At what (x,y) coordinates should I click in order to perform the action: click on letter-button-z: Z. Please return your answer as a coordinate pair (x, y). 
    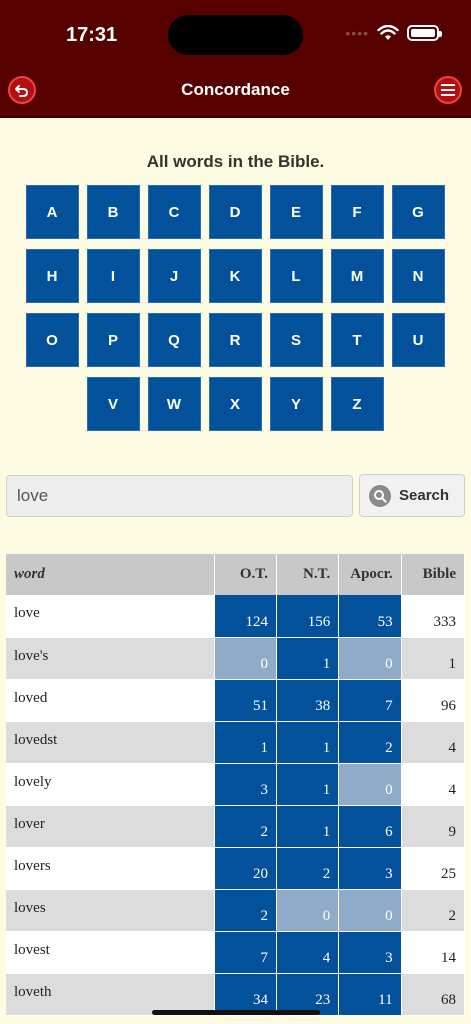
    Looking at the image, I should click on (357, 404).